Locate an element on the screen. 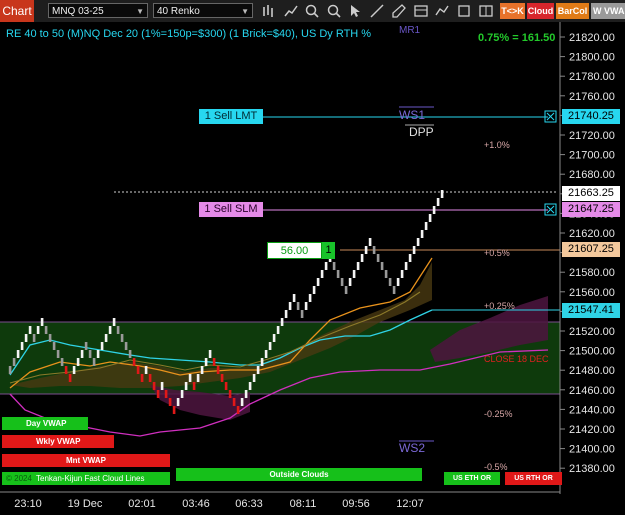  zoom-in-icon is located at coordinates (312, 11).